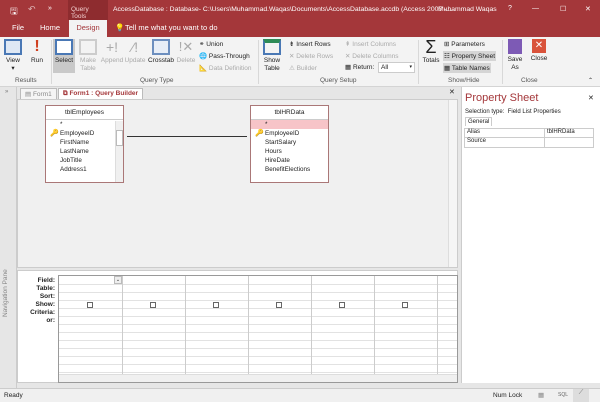 The image size is (600, 402). Describe the element at coordinates (187, 136) in the screenshot. I see `join-line` at that location.